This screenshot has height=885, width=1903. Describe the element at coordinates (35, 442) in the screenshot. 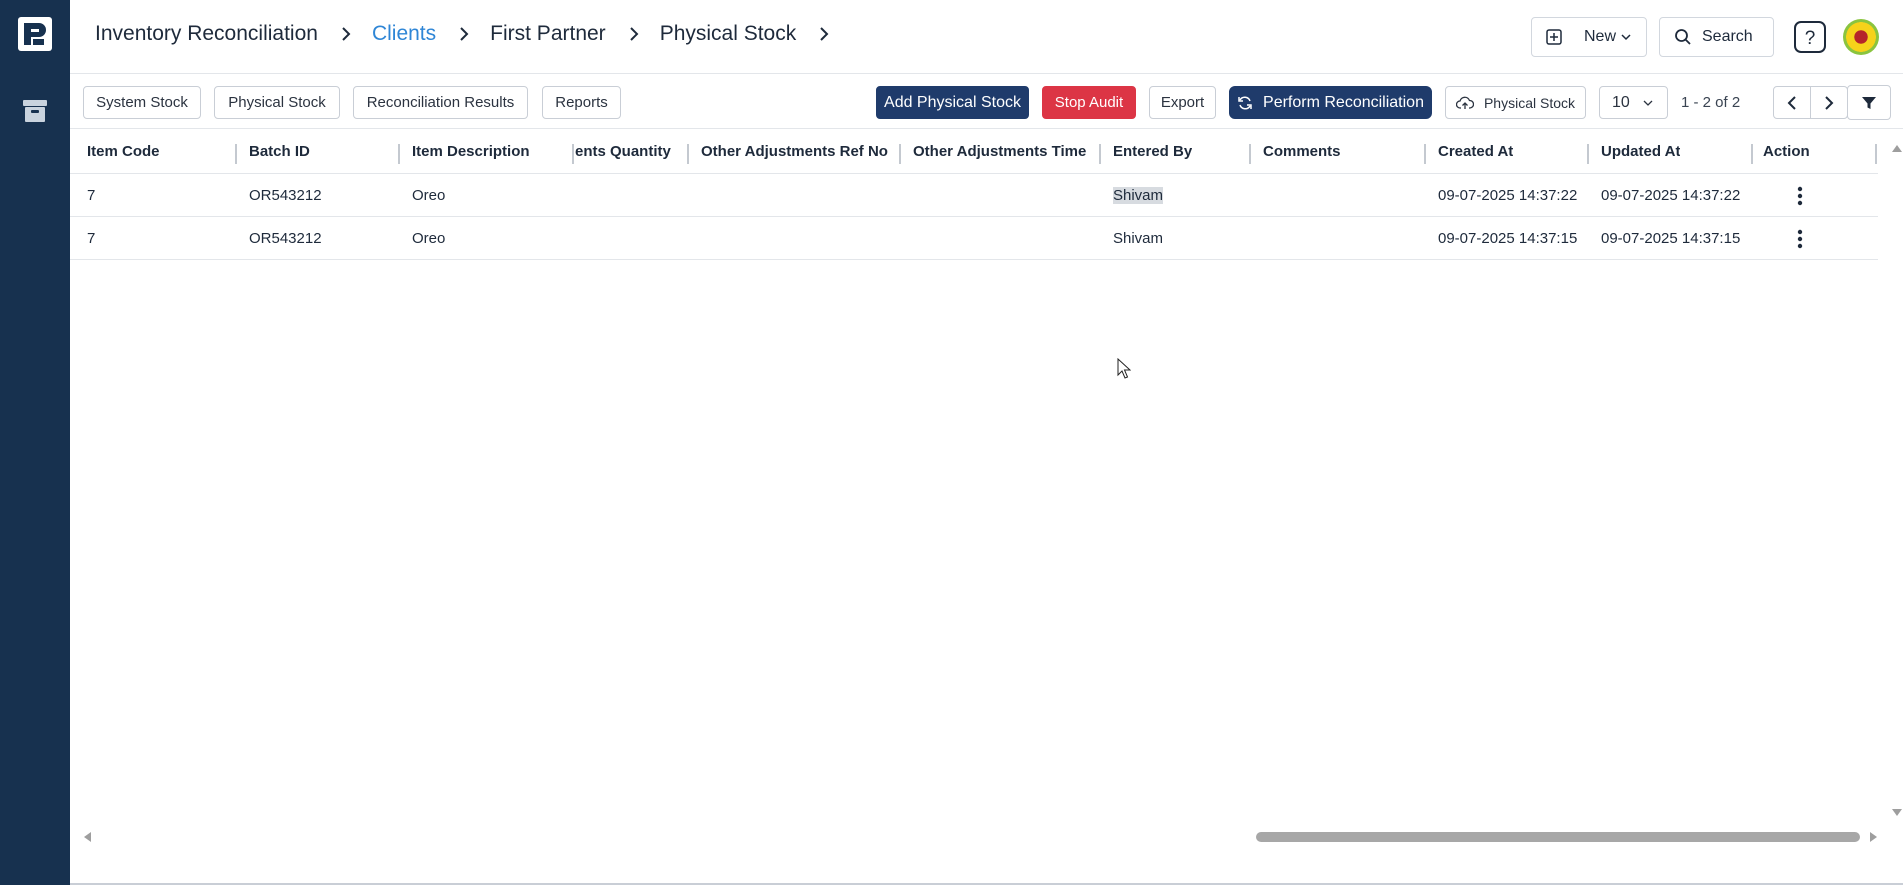

I see `sidebar` at that location.